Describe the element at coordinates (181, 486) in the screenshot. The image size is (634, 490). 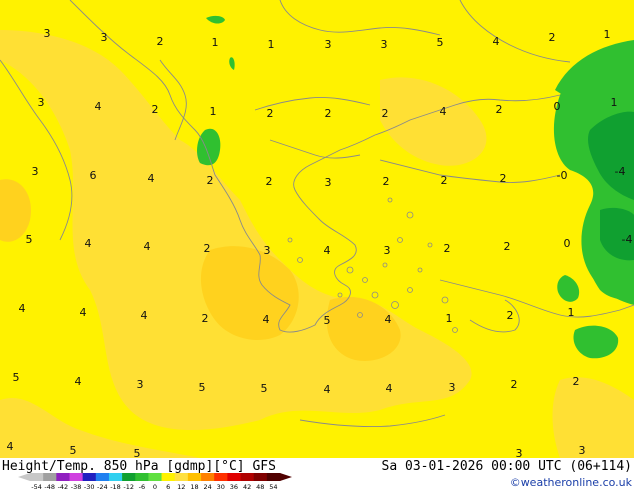
I see `legend-tick-label: 12` at that location.